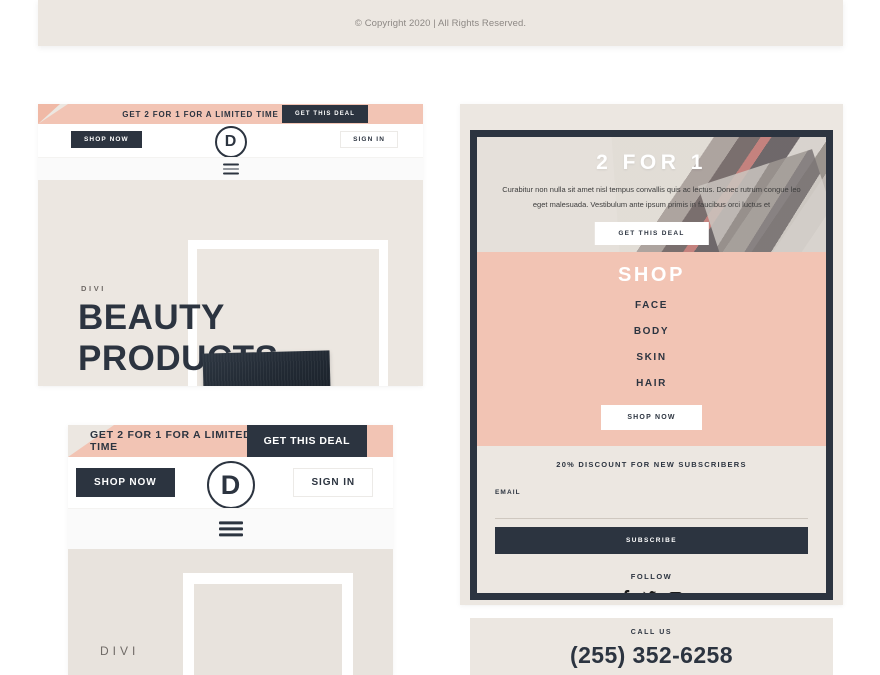 This screenshot has width=880, height=675. What do you see at coordinates (651, 513) in the screenshot?
I see `email-input` at bounding box center [651, 513].